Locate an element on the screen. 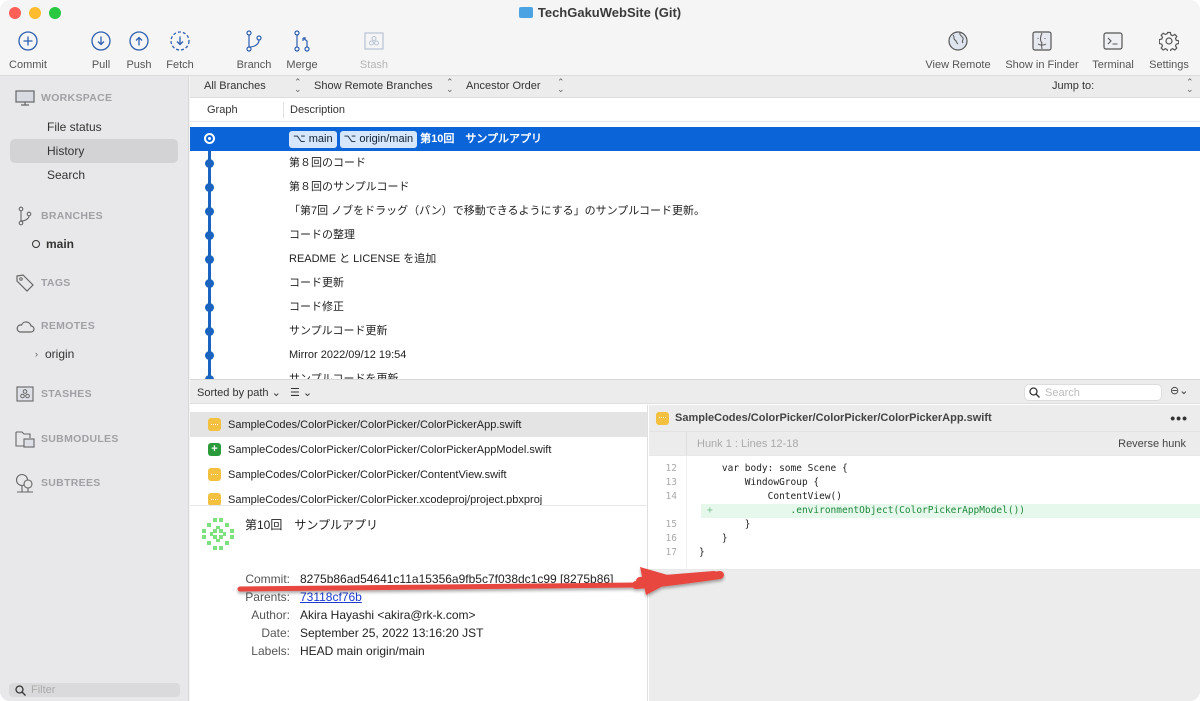 The width and height of the screenshot is (1200, 701). column-graph: Graph is located at coordinates (222, 110).